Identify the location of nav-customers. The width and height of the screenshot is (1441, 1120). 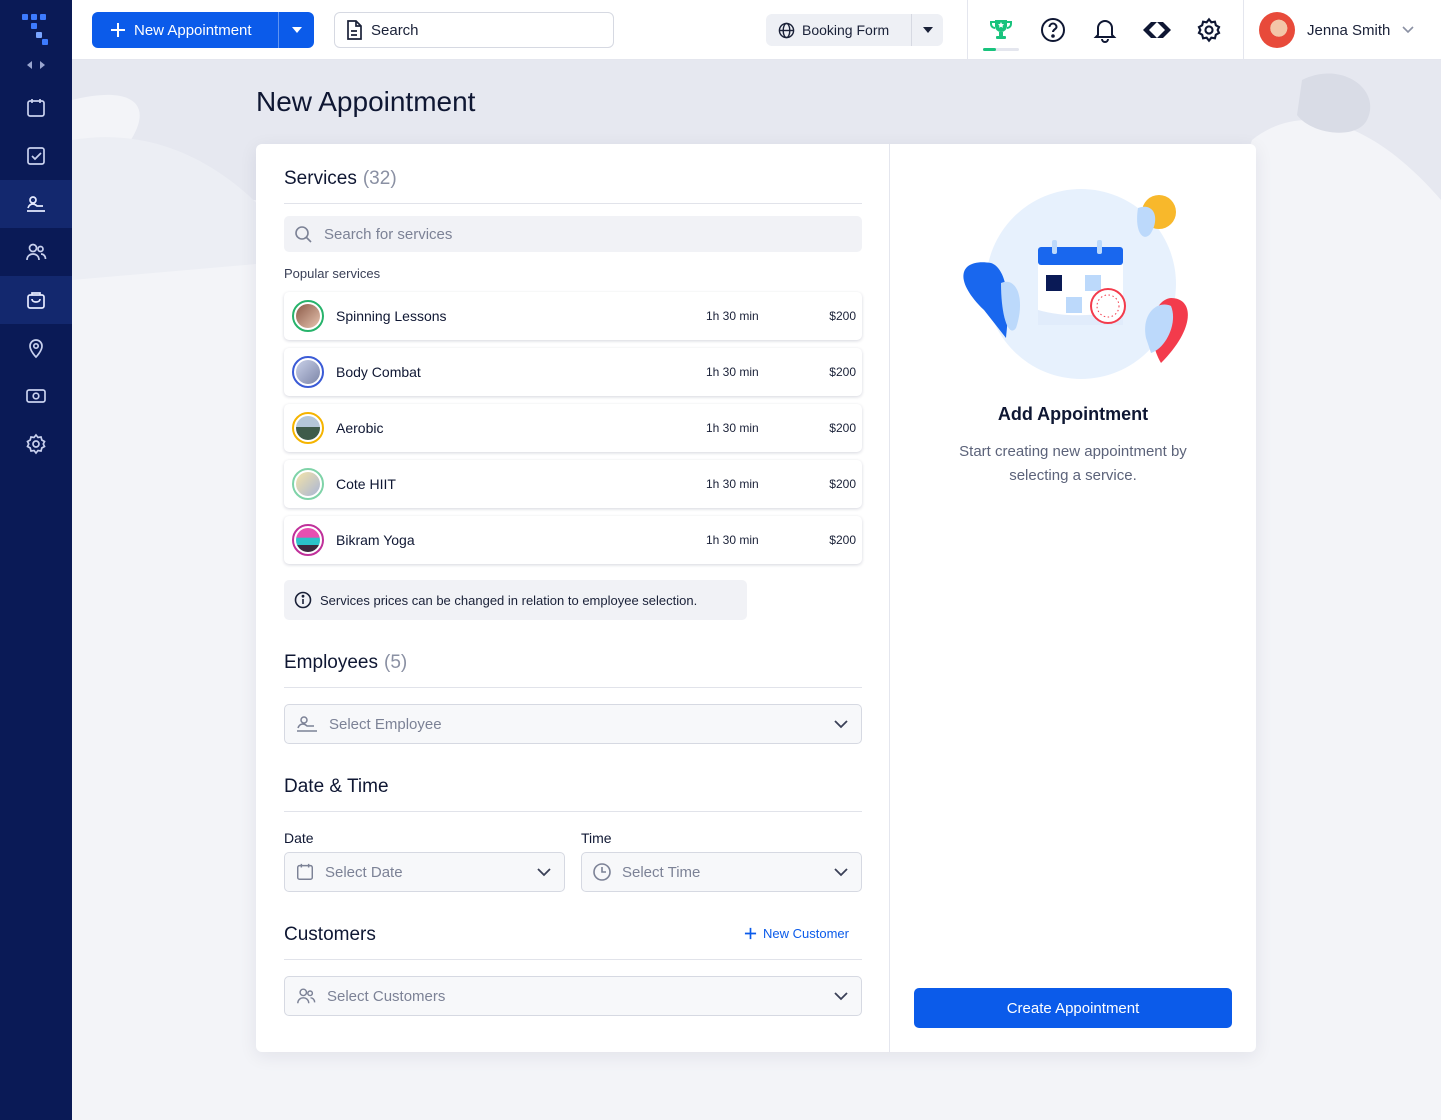
(36, 252).